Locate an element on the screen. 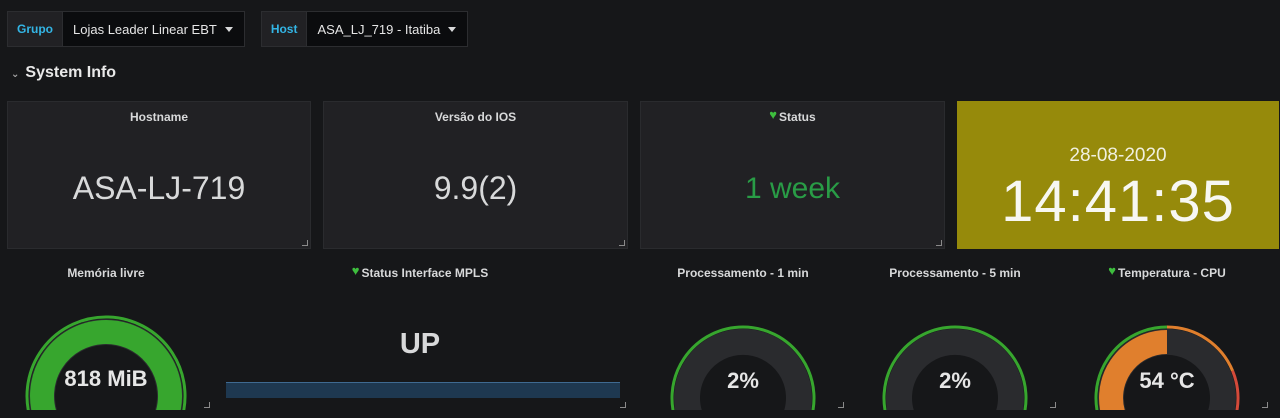 The height and width of the screenshot is (418, 1280). panel-processamento-5min: Processamento - 5 min 2% is located at coordinates (955, 334).